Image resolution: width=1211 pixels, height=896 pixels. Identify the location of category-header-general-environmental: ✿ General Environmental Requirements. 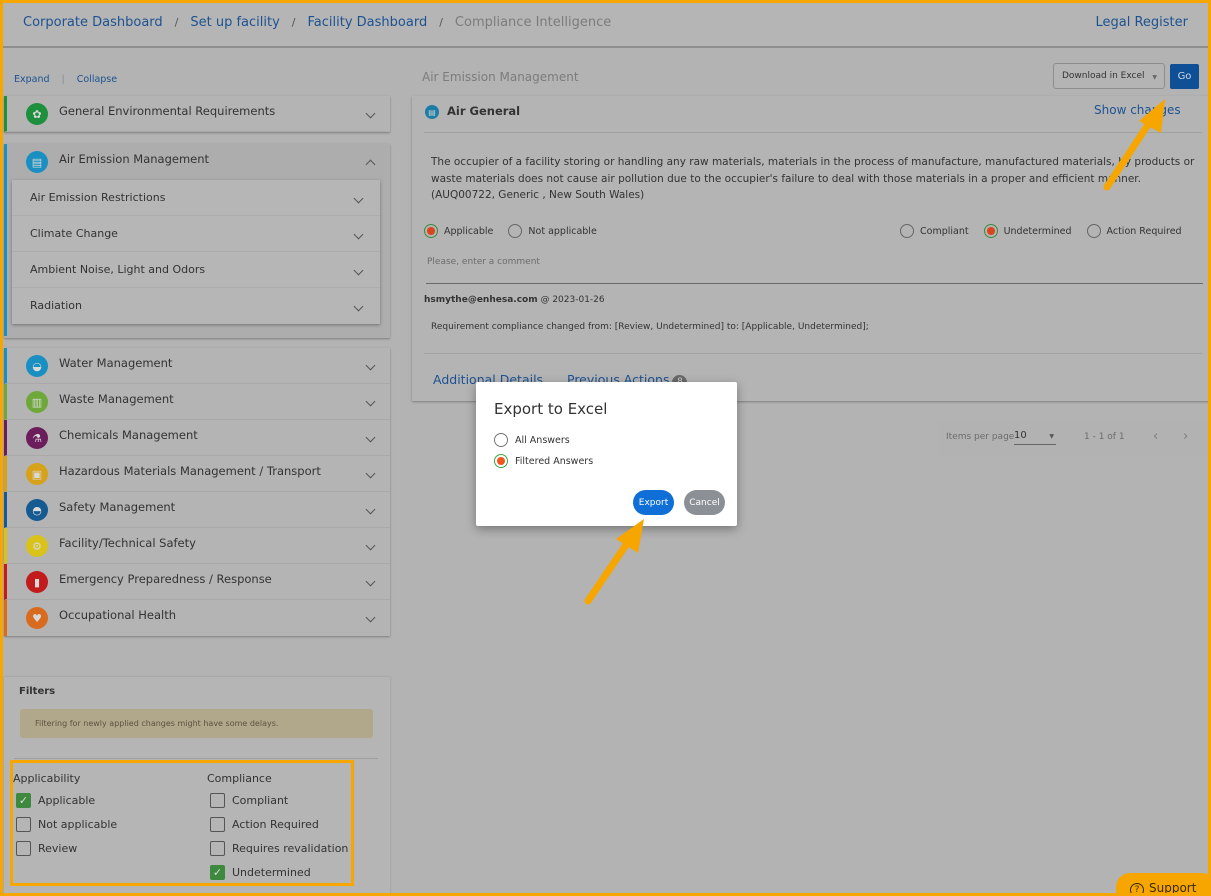
(197, 114).